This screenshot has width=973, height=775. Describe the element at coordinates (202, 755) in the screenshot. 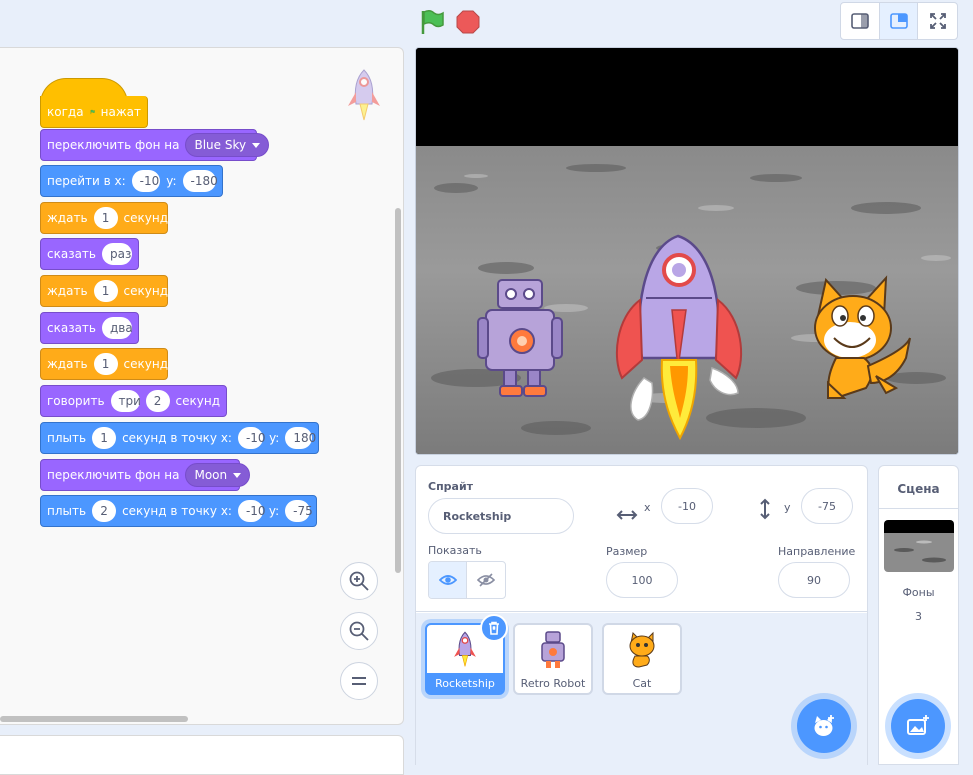

I see `code-area-footer` at that location.